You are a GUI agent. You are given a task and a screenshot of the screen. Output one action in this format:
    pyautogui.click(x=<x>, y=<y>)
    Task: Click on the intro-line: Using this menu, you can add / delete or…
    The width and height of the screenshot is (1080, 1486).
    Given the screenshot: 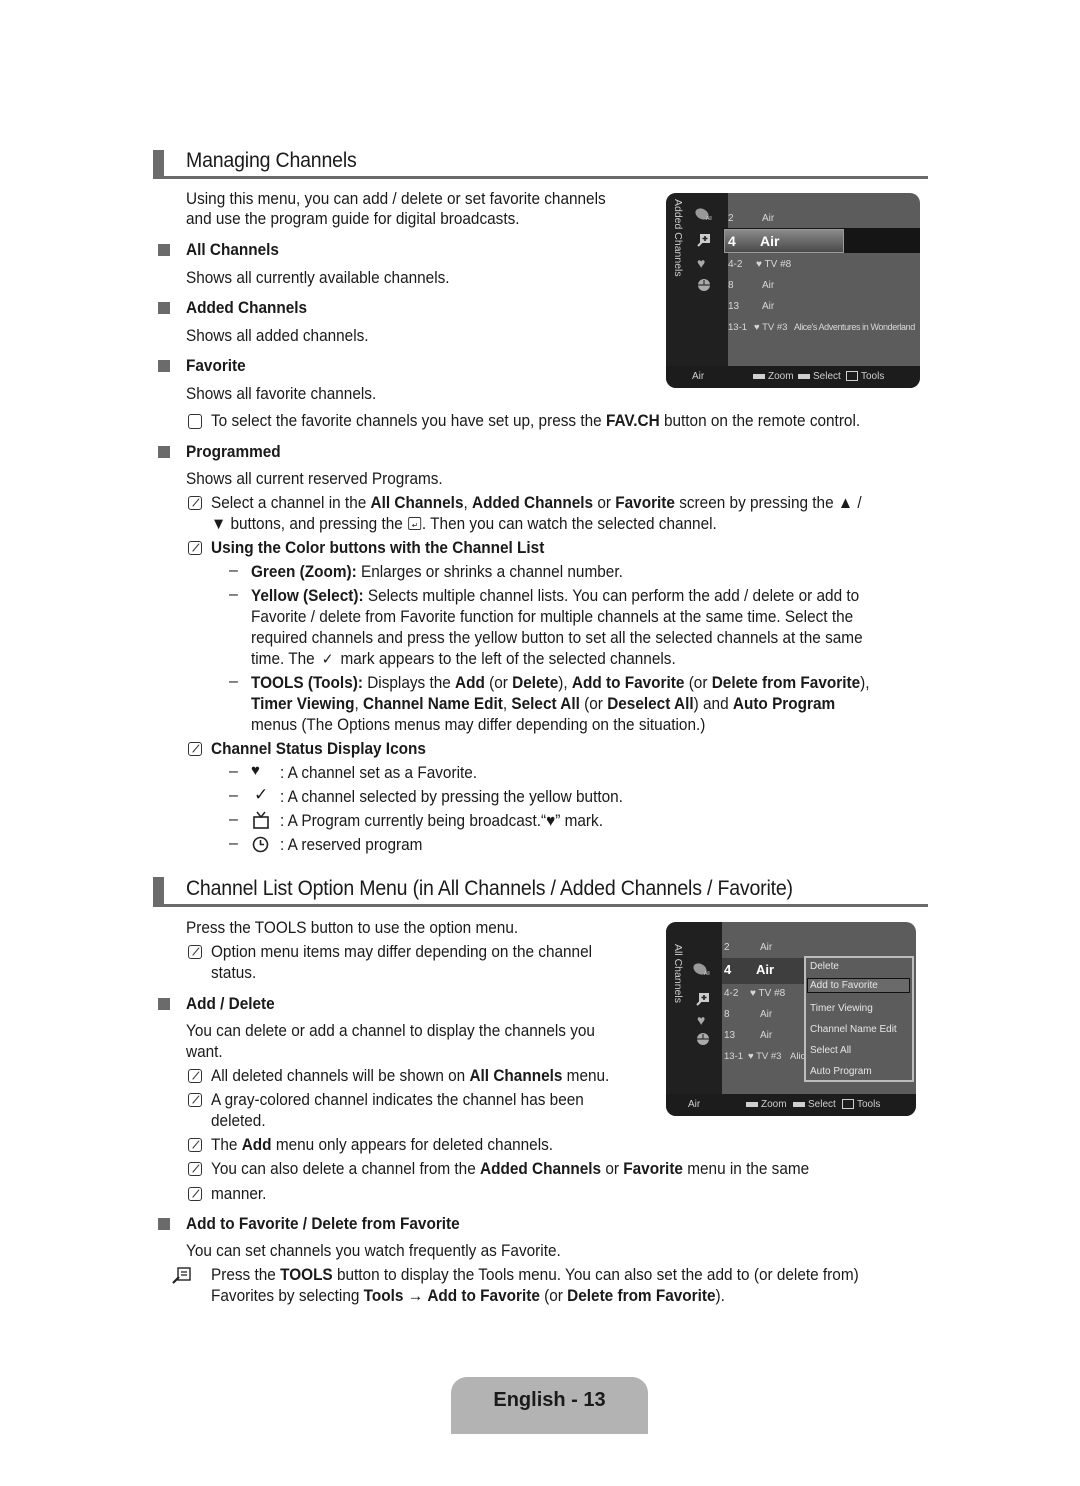 What is the action you would take?
    pyautogui.click(x=396, y=199)
    